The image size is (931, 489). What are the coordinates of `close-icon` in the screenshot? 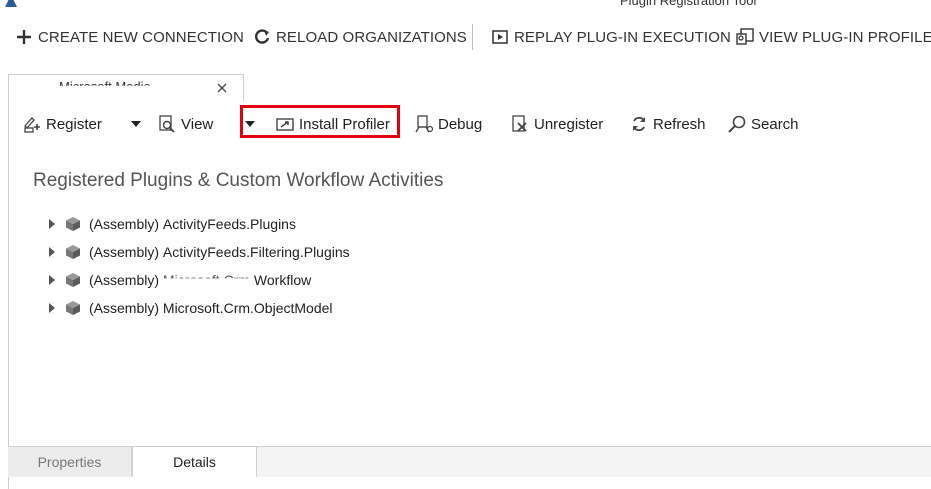 It's located at (222, 88).